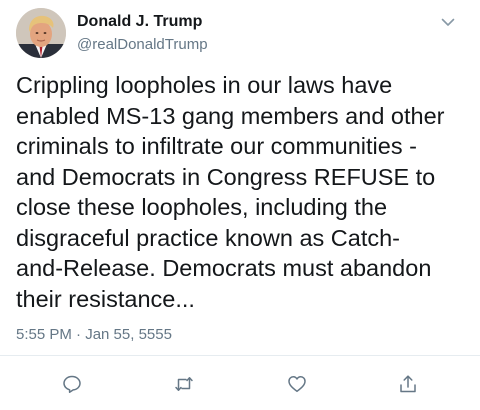  What do you see at coordinates (142, 44) in the screenshot?
I see `author-handle: @realDonaldTrump` at bounding box center [142, 44].